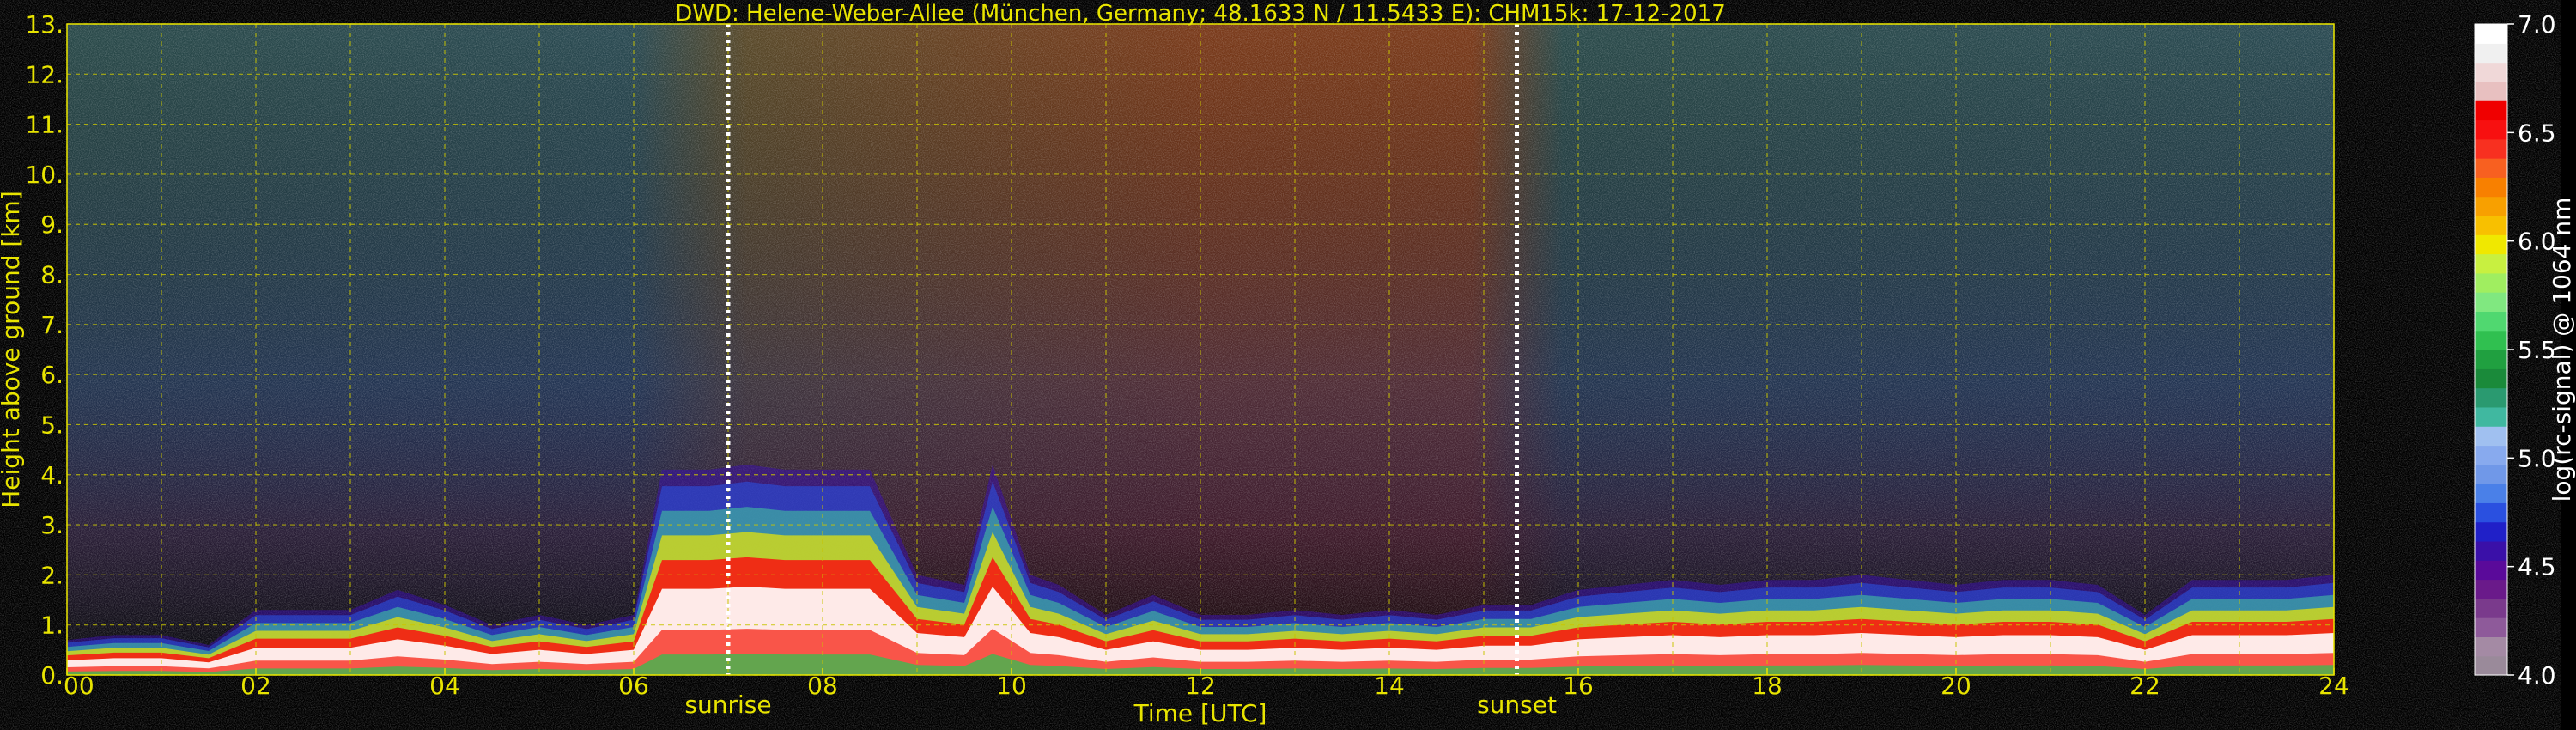 The width and height of the screenshot is (2576, 730). Describe the element at coordinates (2144, 686) in the screenshot. I see `x-tick-label: 22` at that location.